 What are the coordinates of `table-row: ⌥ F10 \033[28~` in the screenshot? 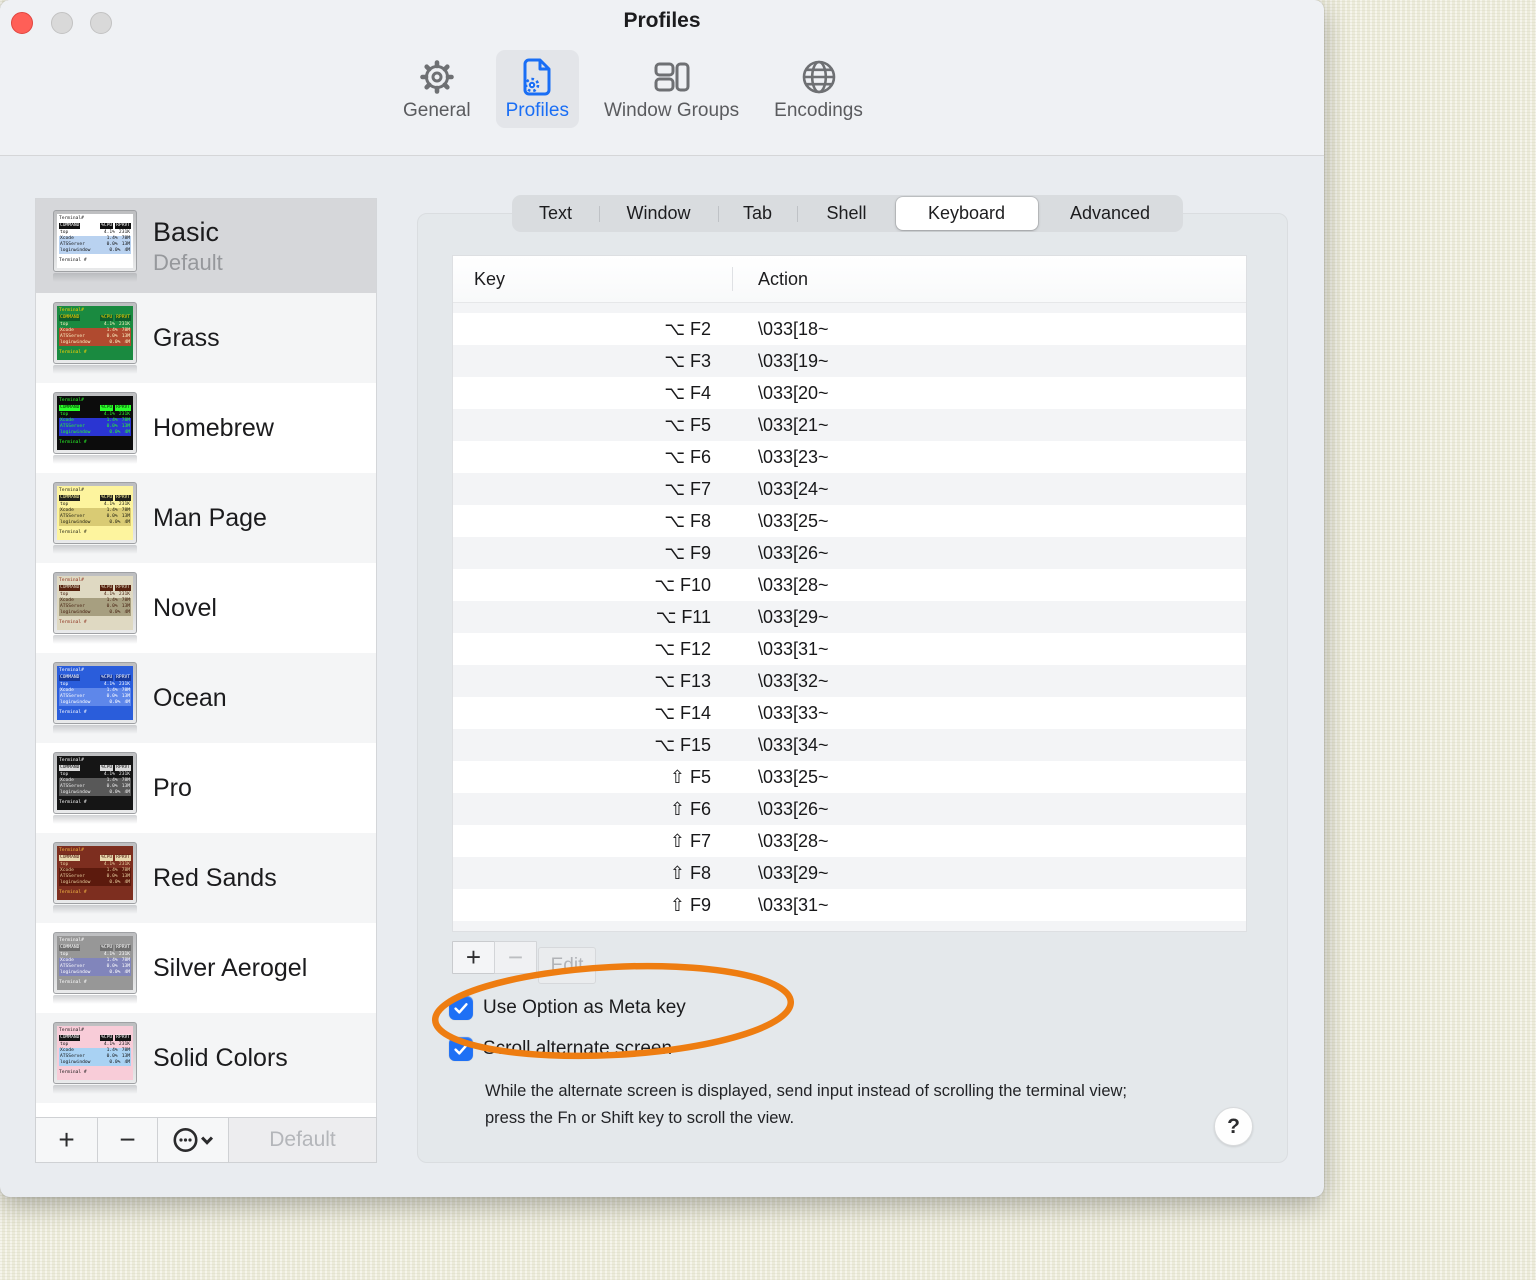 It's located at (849, 585).